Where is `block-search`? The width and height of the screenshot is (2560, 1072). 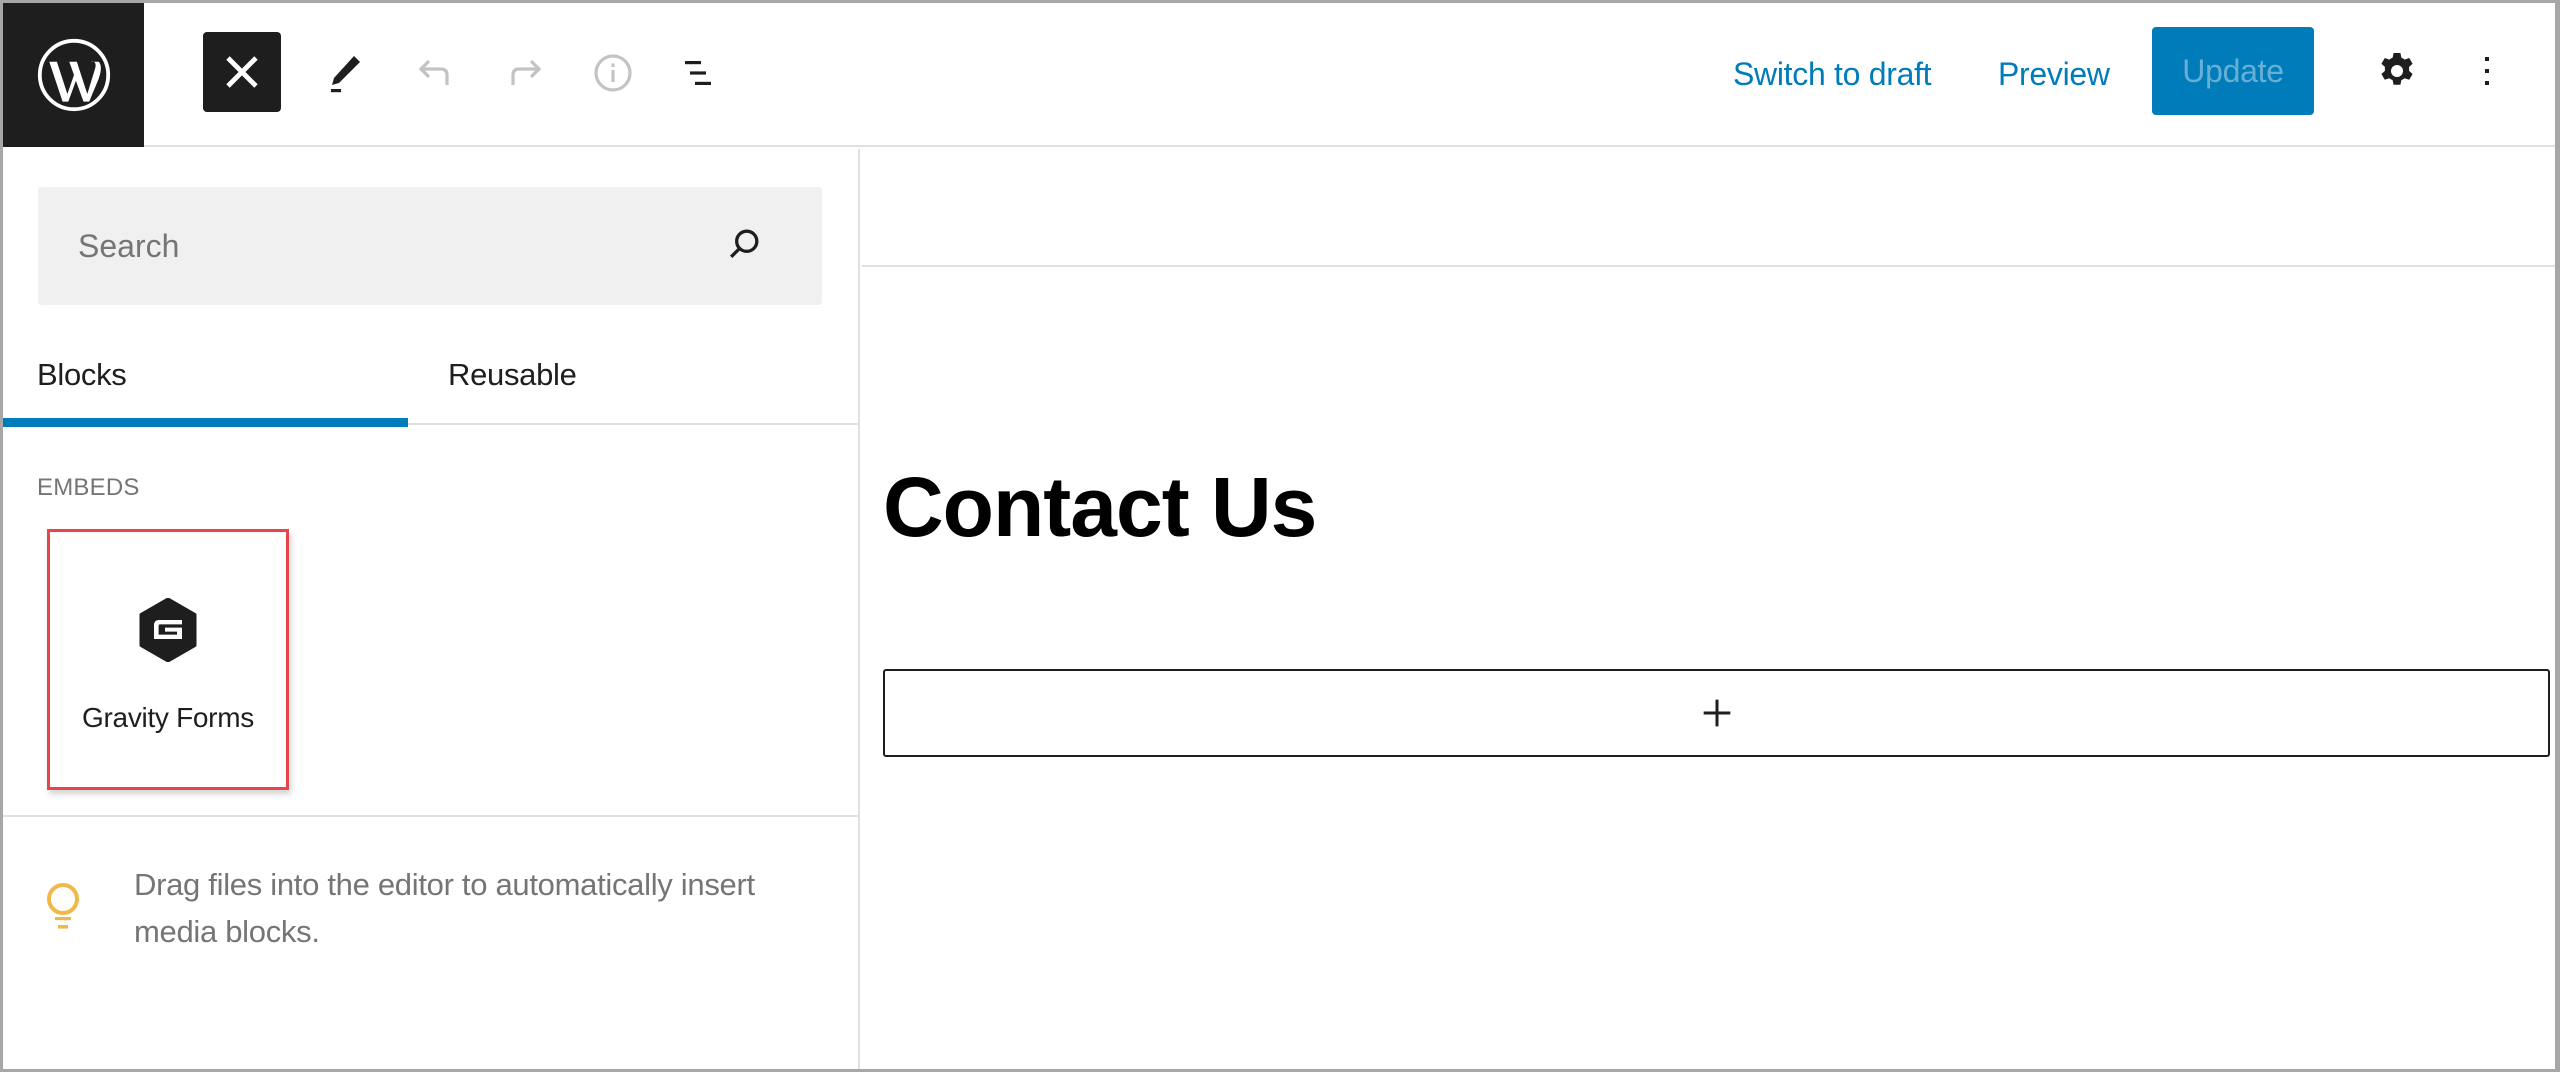
block-search is located at coordinates (430, 246).